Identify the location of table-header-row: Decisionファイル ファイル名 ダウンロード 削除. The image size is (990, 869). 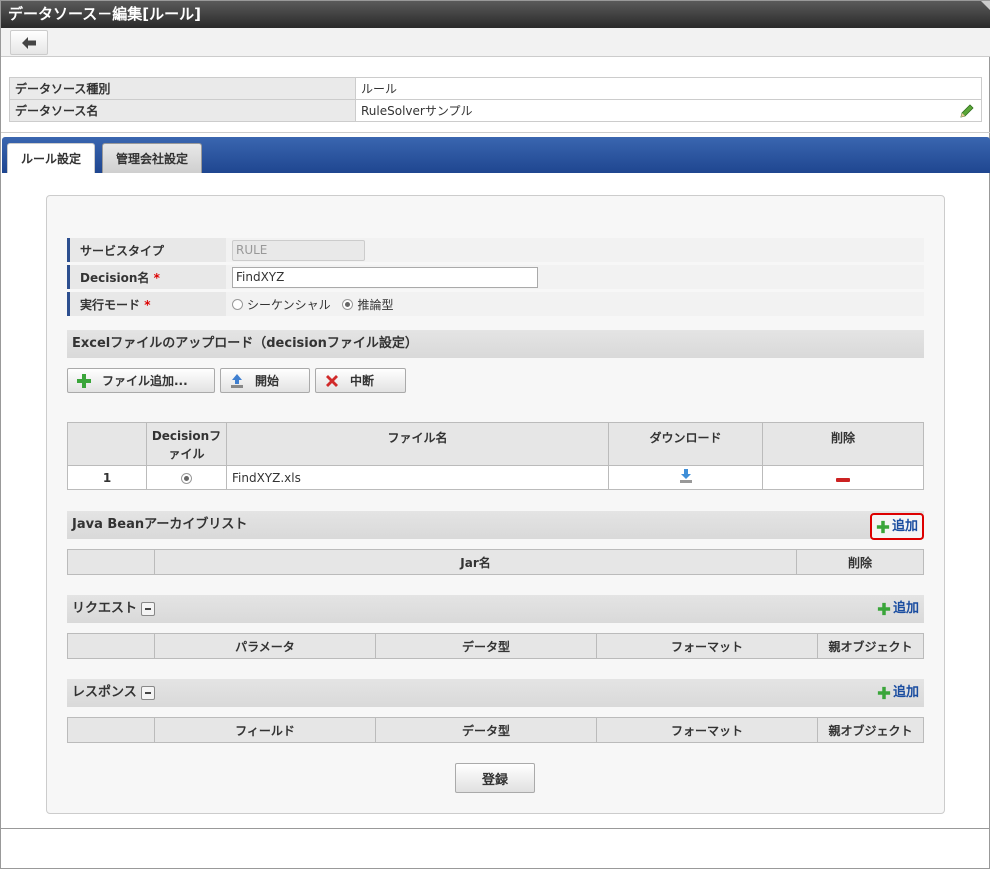
(495, 444).